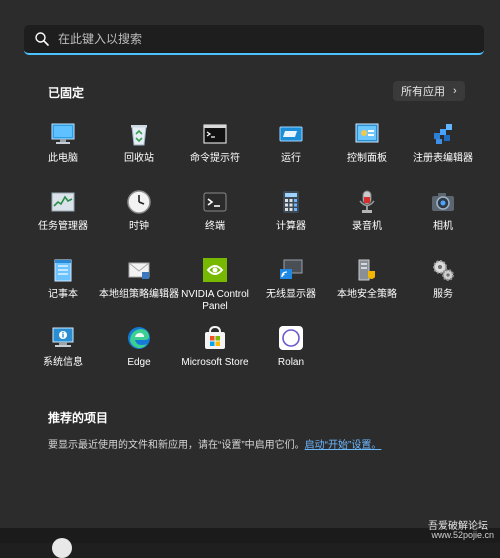 The image size is (500, 558). What do you see at coordinates (139, 338) in the screenshot?
I see `edge-icon` at bounding box center [139, 338].